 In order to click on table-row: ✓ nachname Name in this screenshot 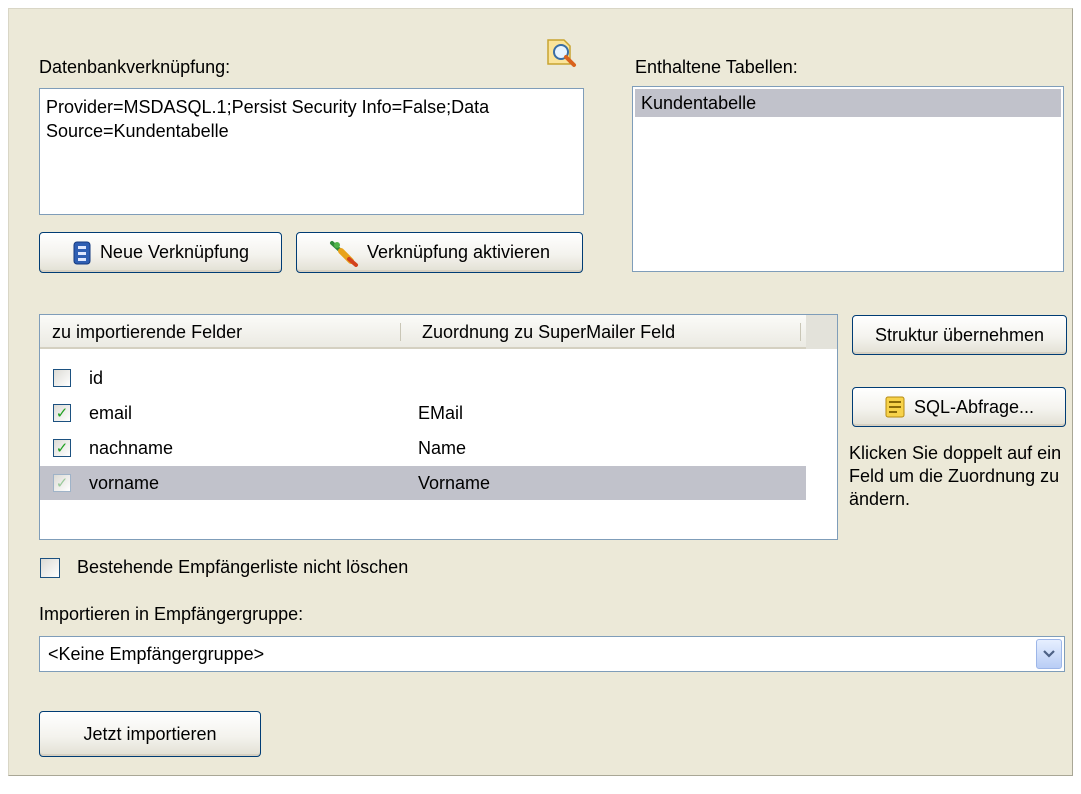, I will do `click(430, 448)`.